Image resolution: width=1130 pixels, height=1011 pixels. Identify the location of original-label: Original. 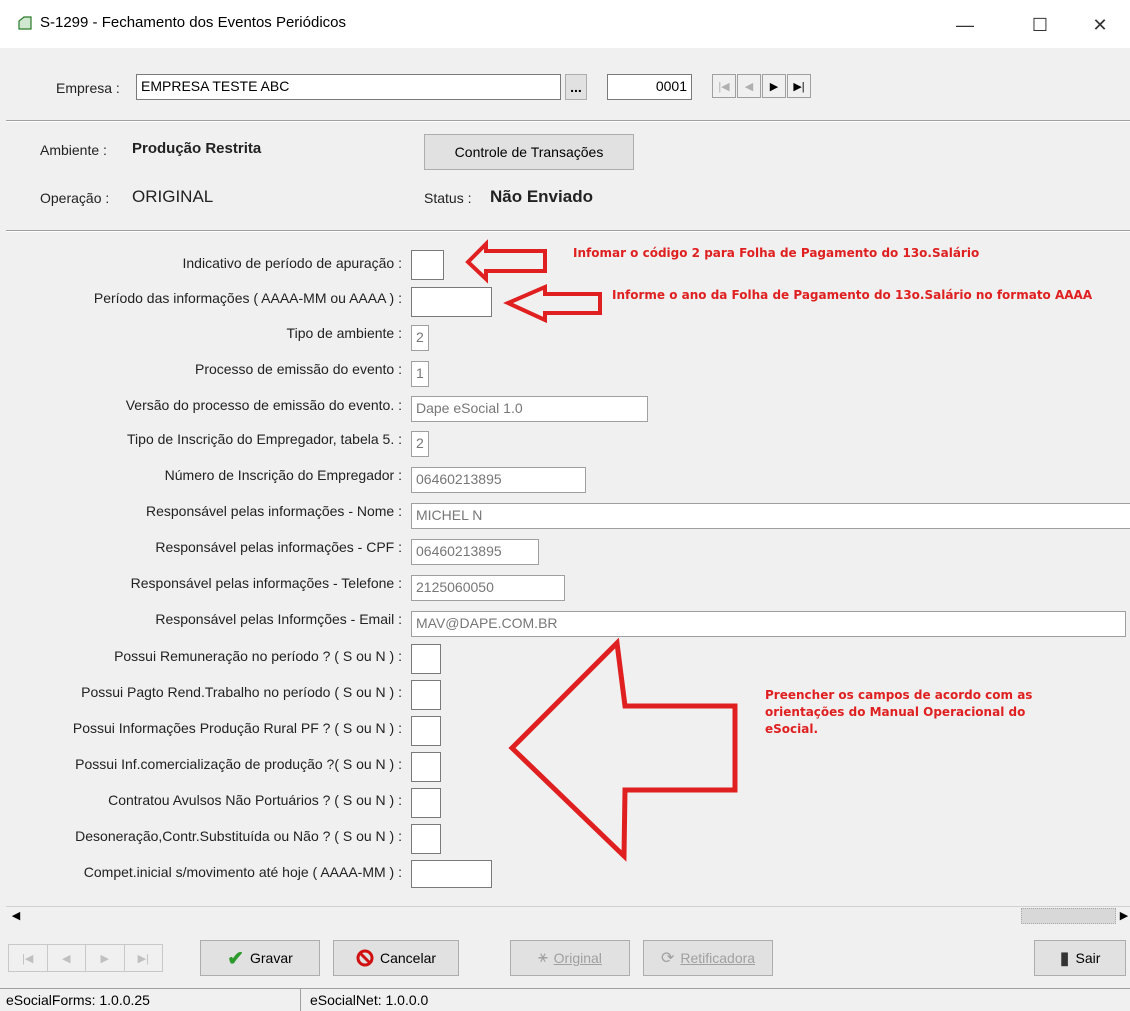
(577, 958).